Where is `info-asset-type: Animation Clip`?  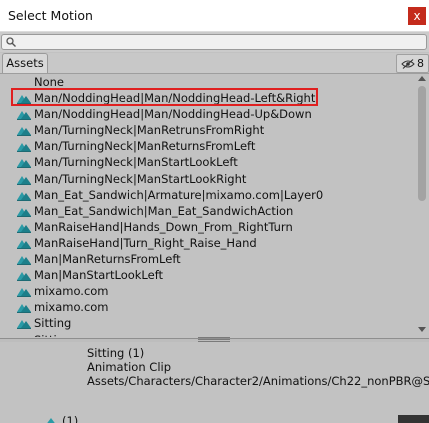 info-asset-type: Animation Clip is located at coordinates (129, 367).